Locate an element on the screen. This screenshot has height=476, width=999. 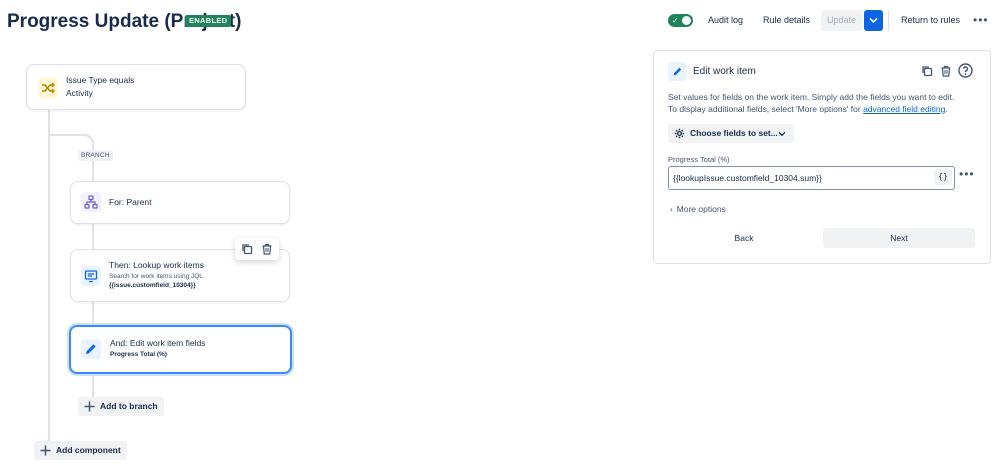
add-component-button: Add component is located at coordinates (80, 450).